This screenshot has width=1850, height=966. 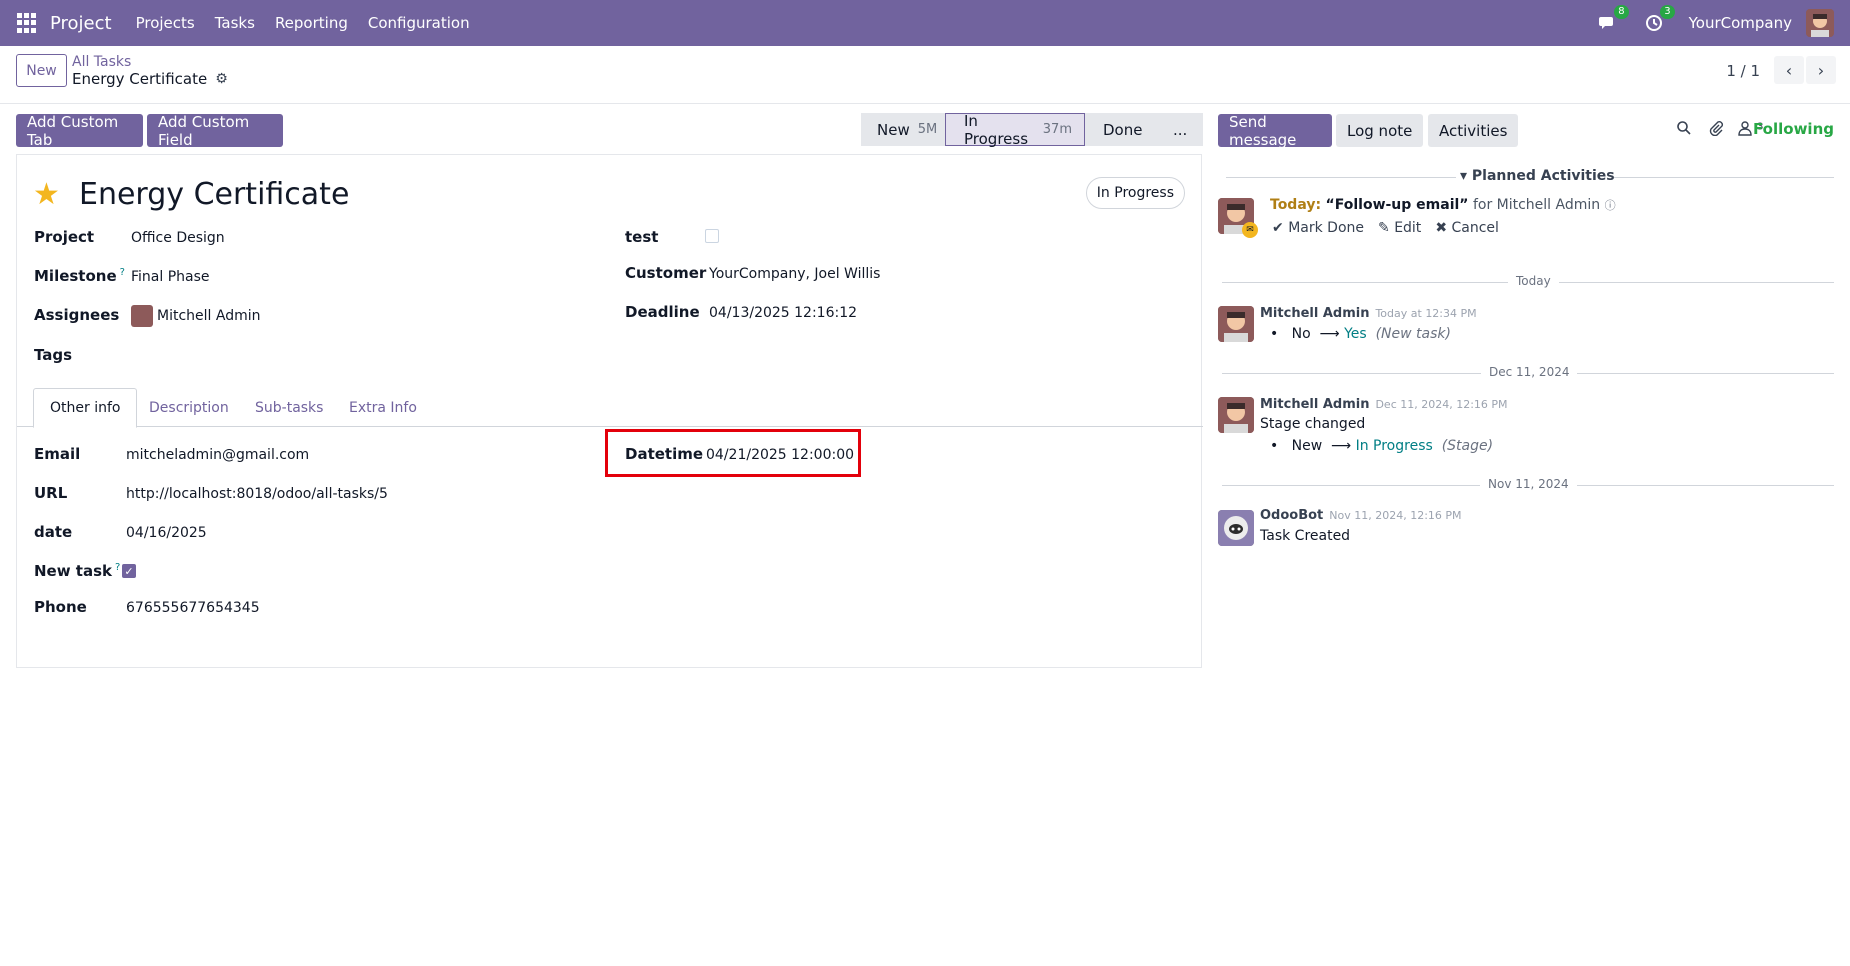 What do you see at coordinates (1667, 12) in the screenshot?
I see `activities-badge: 3` at bounding box center [1667, 12].